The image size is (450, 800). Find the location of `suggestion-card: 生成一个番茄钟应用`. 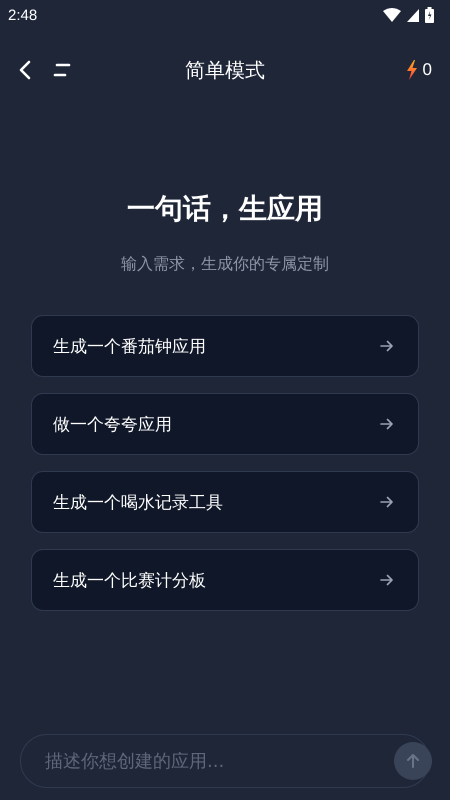

suggestion-card: 生成一个番茄钟应用 is located at coordinates (225, 346).